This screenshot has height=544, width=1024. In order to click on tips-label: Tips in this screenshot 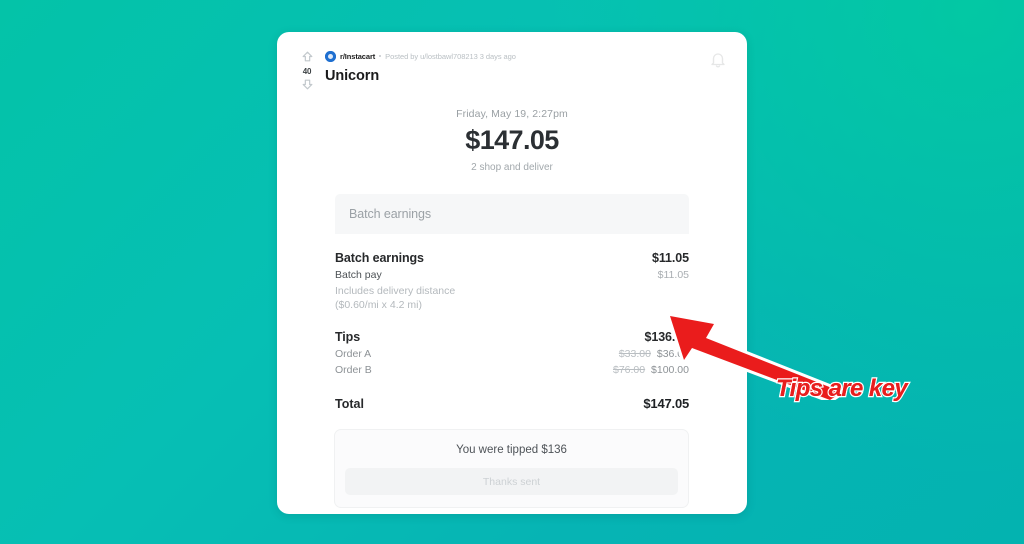, I will do `click(348, 337)`.